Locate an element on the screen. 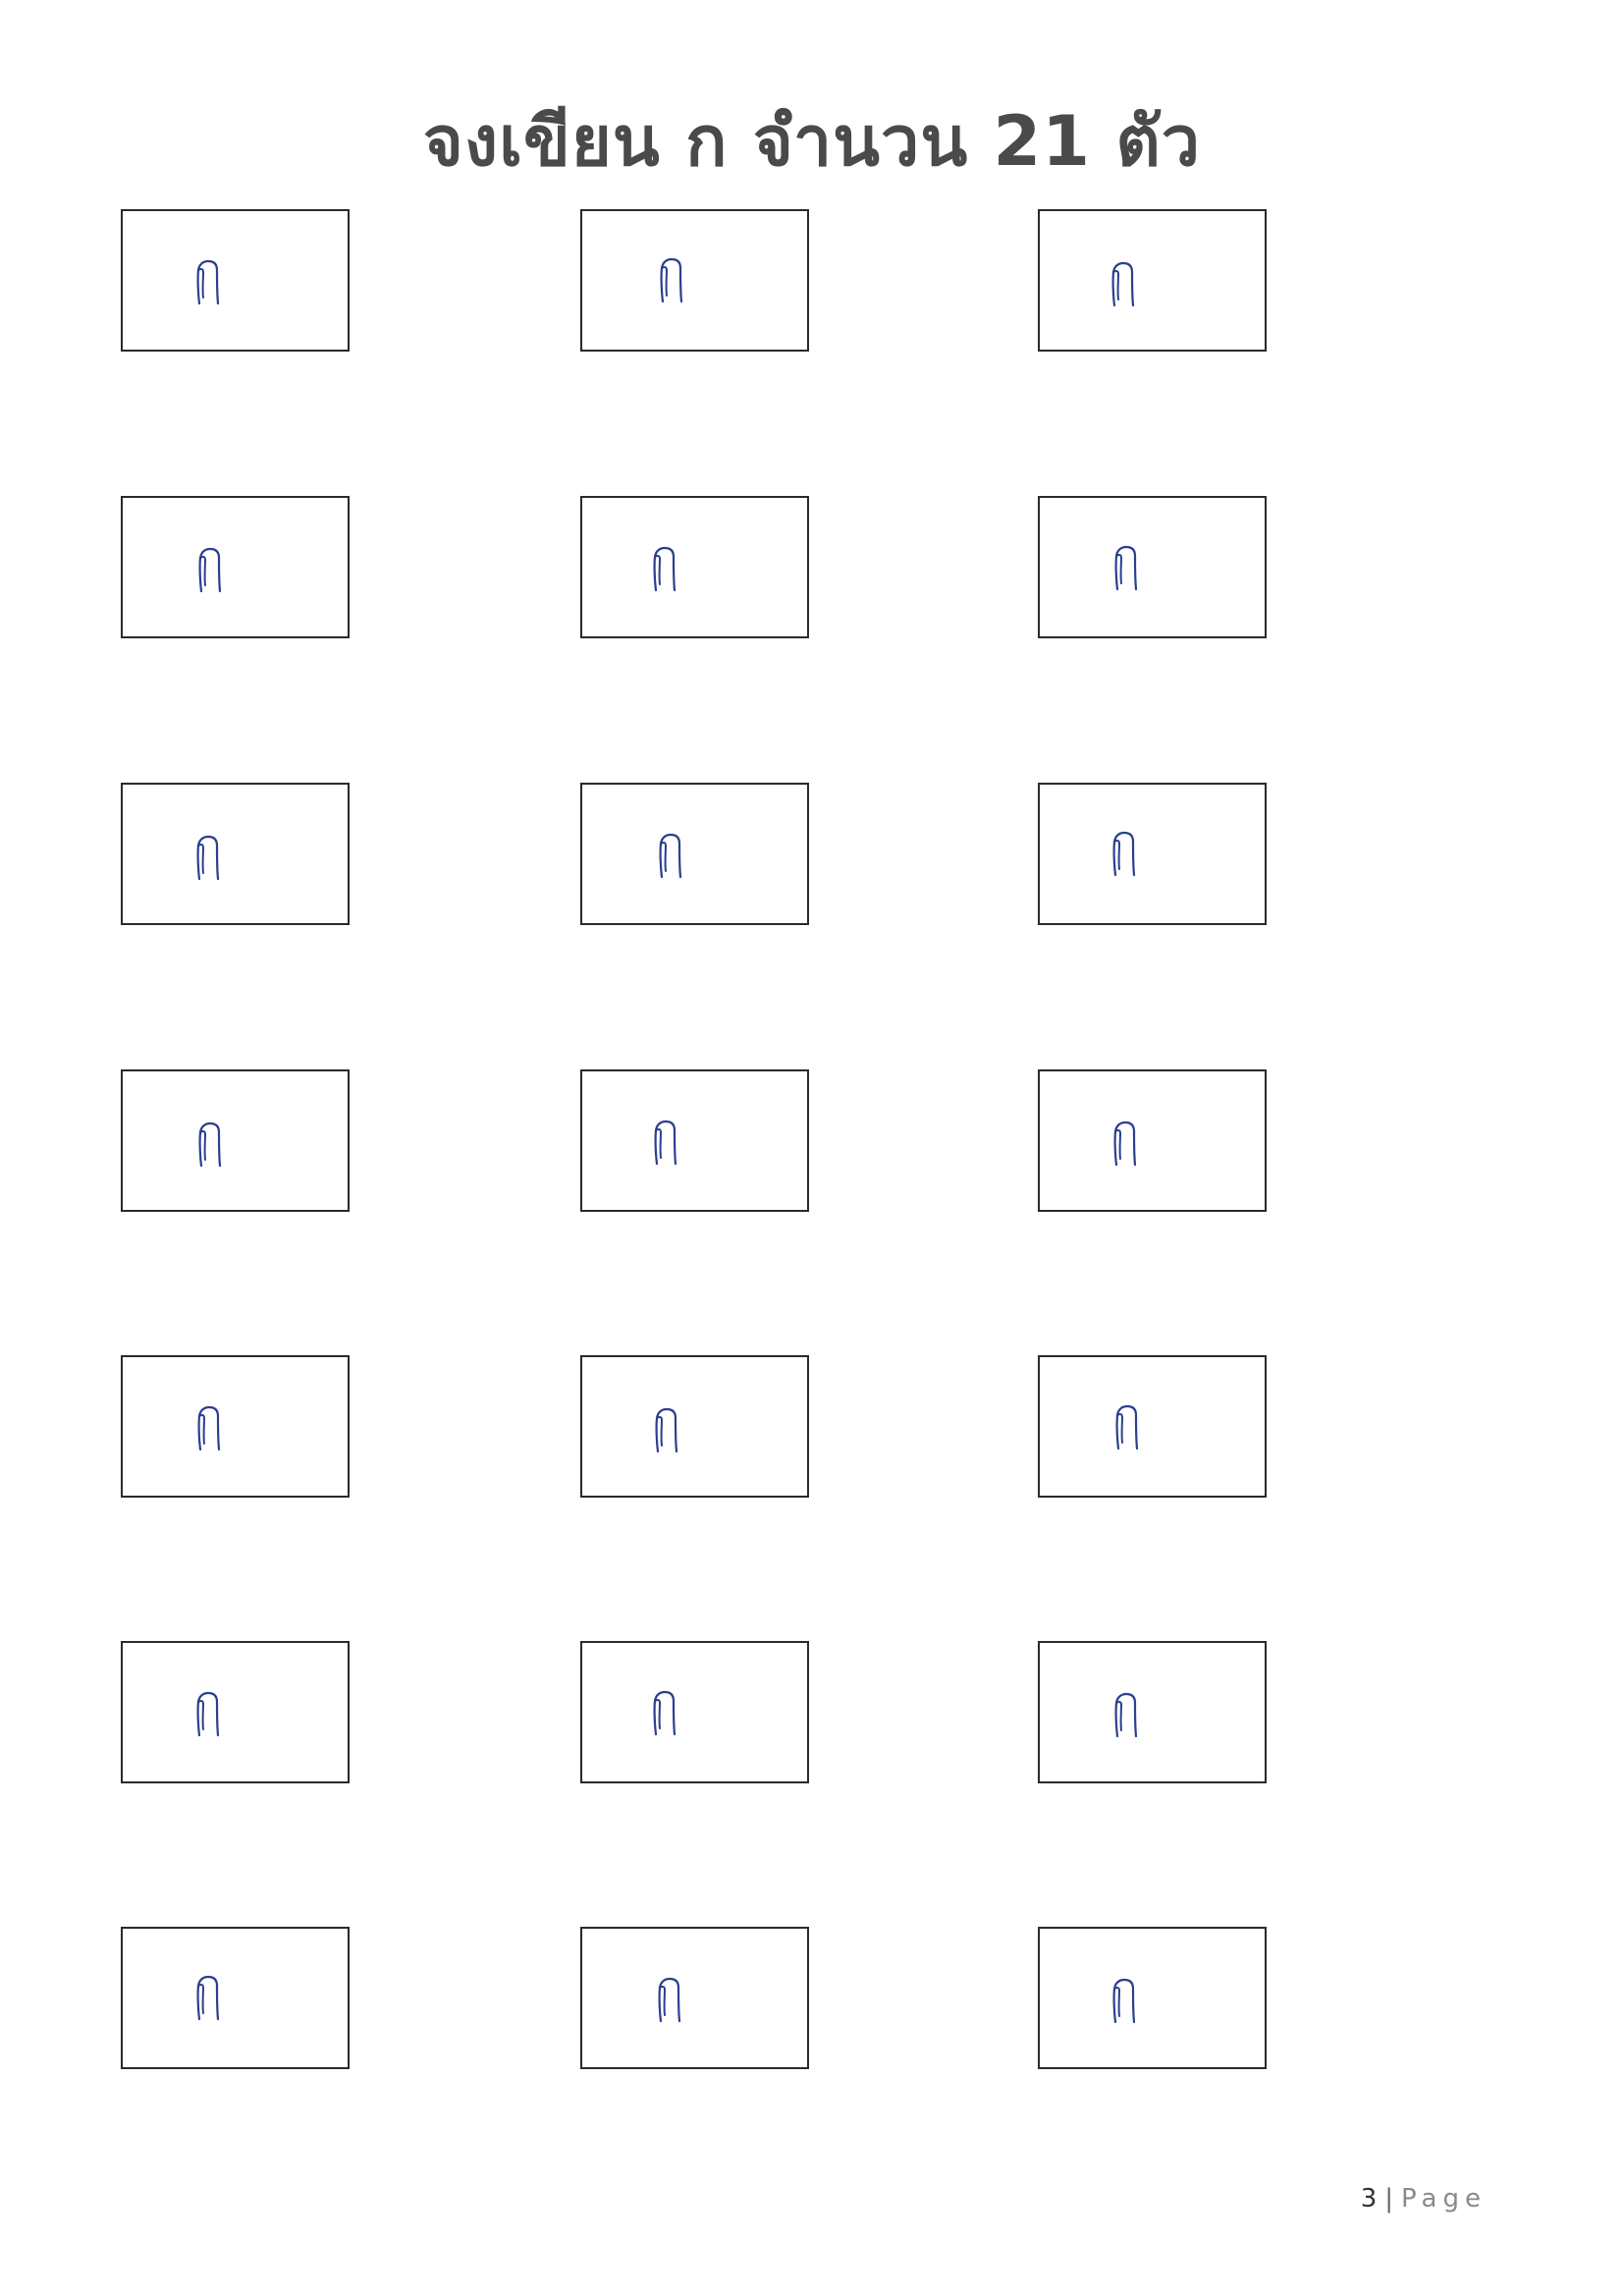 The width and height of the screenshot is (1624, 2296). page-number: 3 is located at coordinates (1370, 2199).